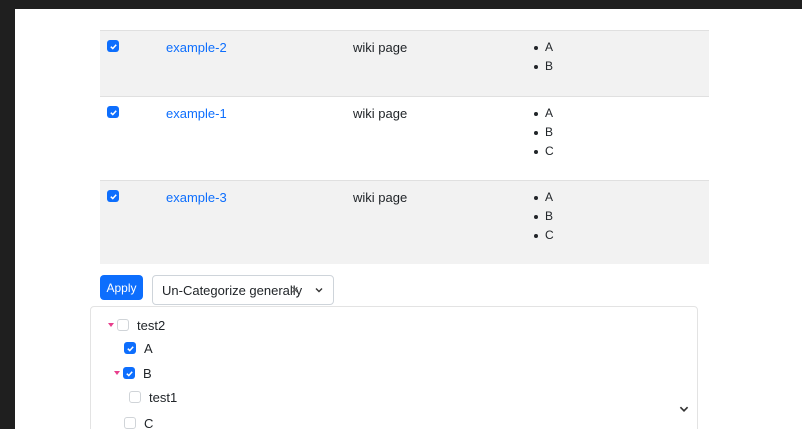 The height and width of the screenshot is (429, 802). What do you see at coordinates (196, 197) in the screenshot?
I see `page-link: example-3` at bounding box center [196, 197].